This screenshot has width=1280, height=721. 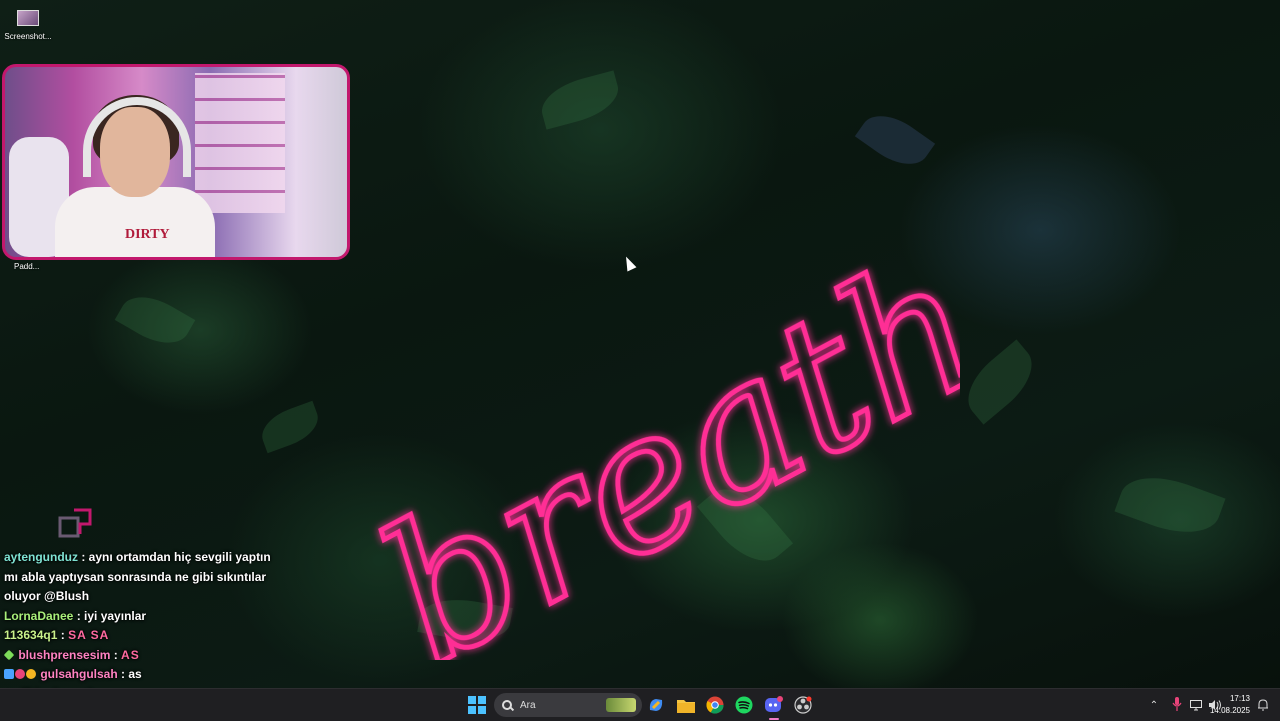 I want to click on chat-text: iyi yayınlar, so click(x=115, y=615).